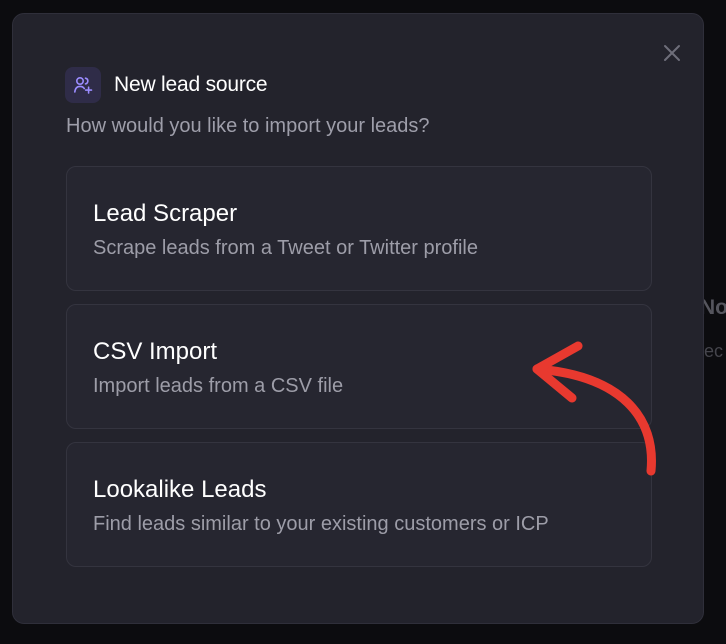 Image resolution: width=726 pixels, height=644 pixels. I want to click on option-title: Lead Scraper, so click(165, 213).